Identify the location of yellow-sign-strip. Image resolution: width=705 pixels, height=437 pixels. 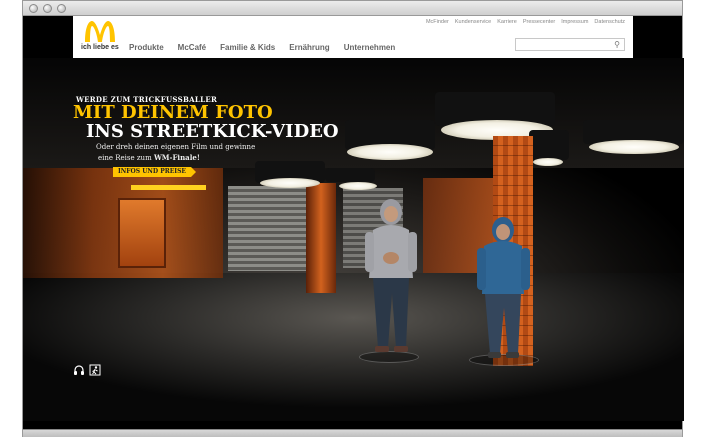
(168, 187).